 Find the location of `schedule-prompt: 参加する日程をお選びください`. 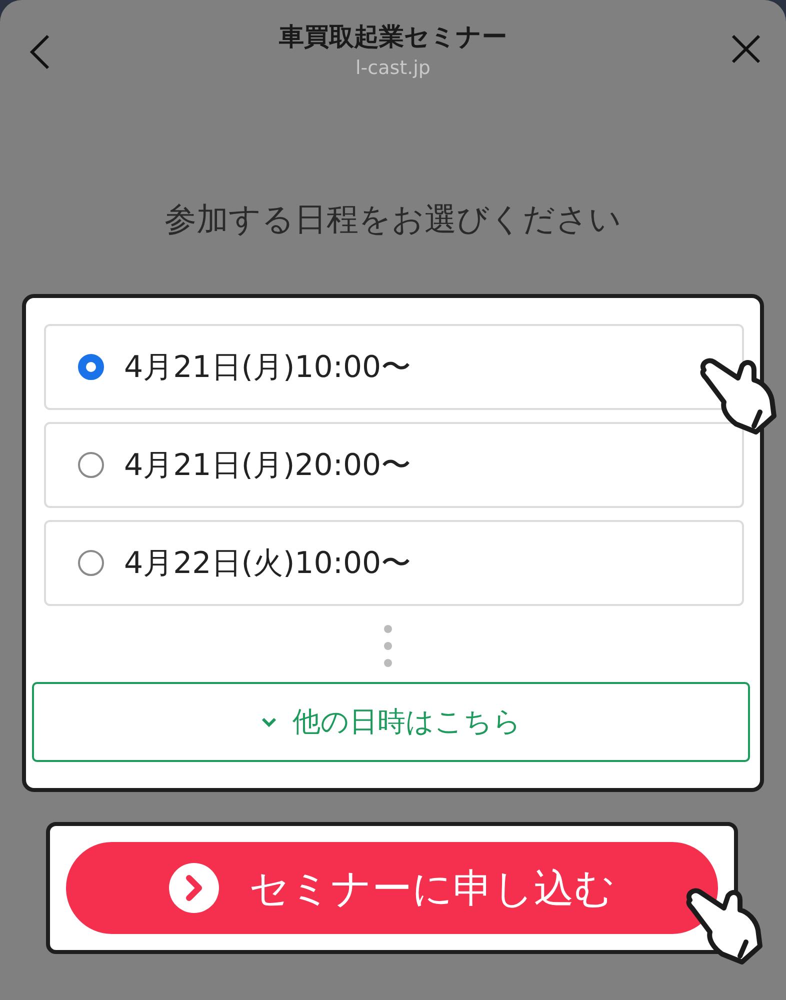

schedule-prompt: 参加する日程をお選びください is located at coordinates (393, 219).